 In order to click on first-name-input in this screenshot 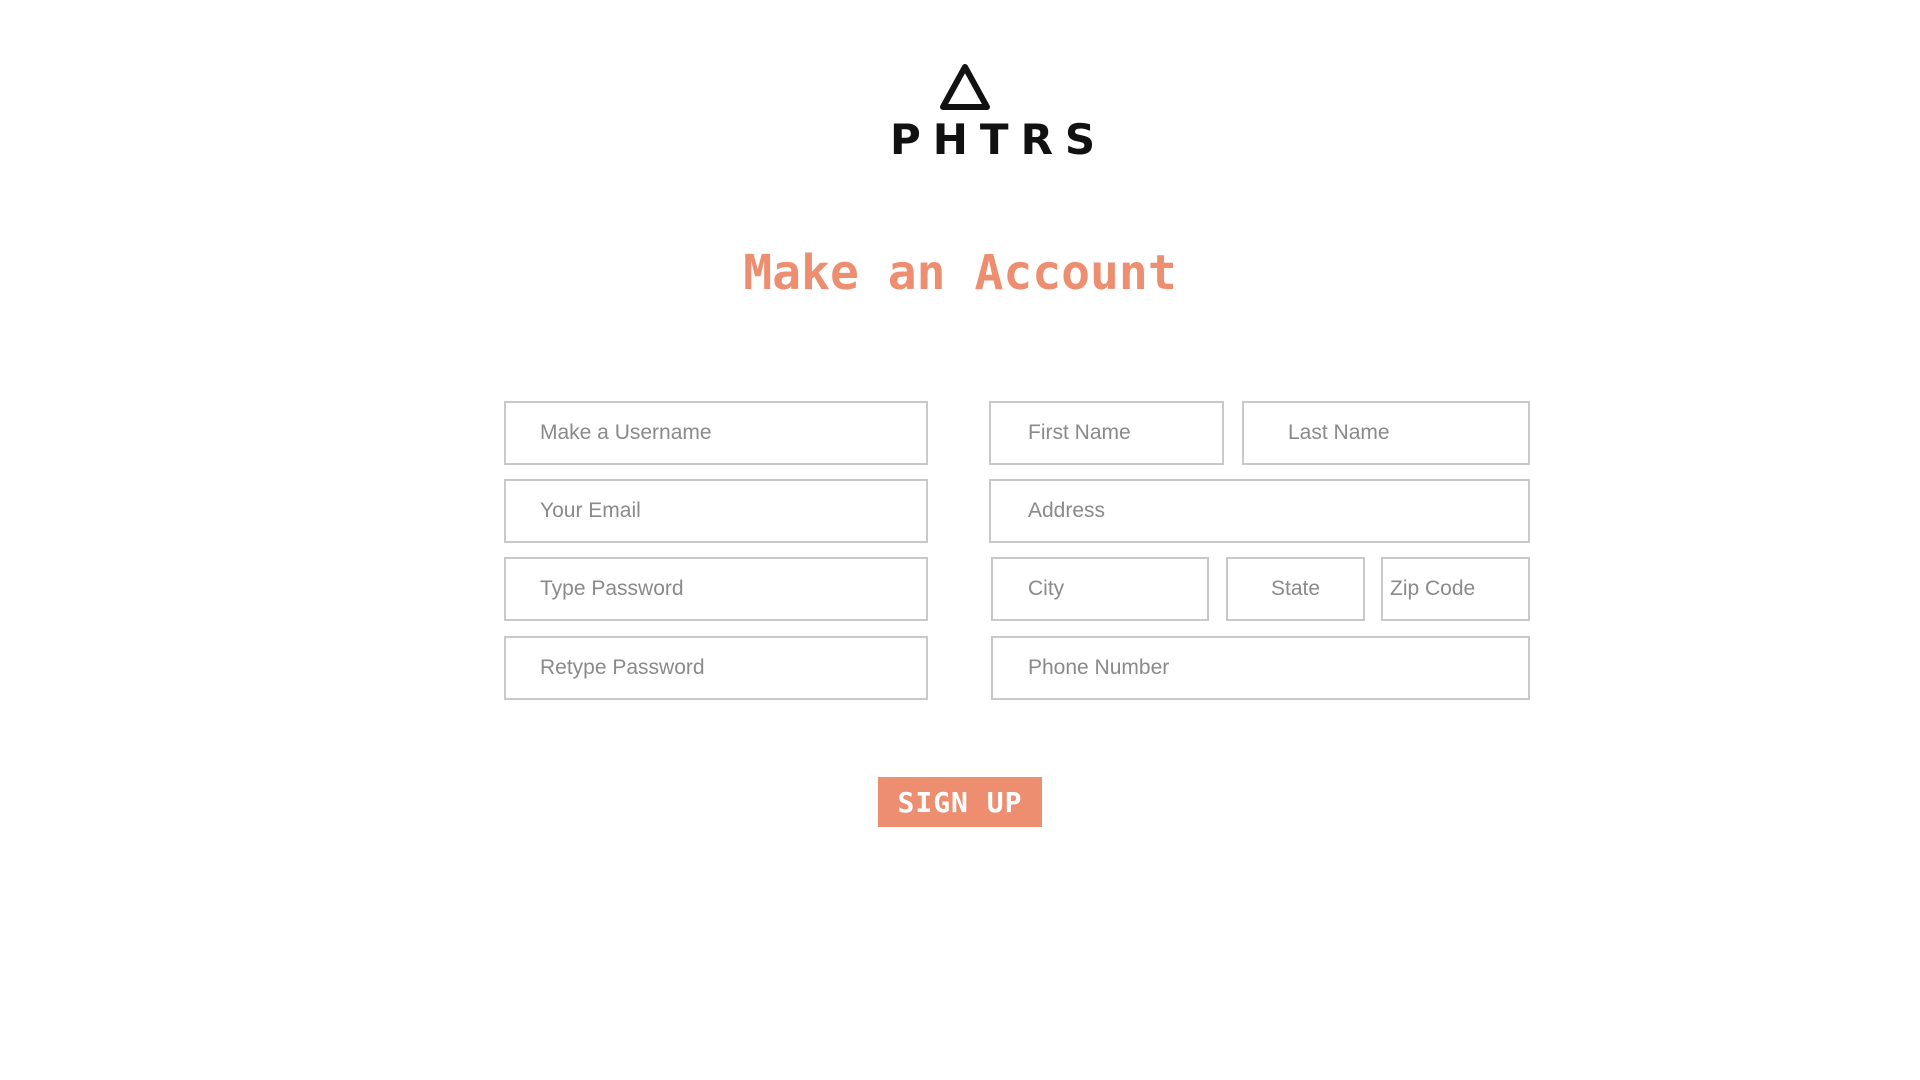, I will do `click(1106, 433)`.